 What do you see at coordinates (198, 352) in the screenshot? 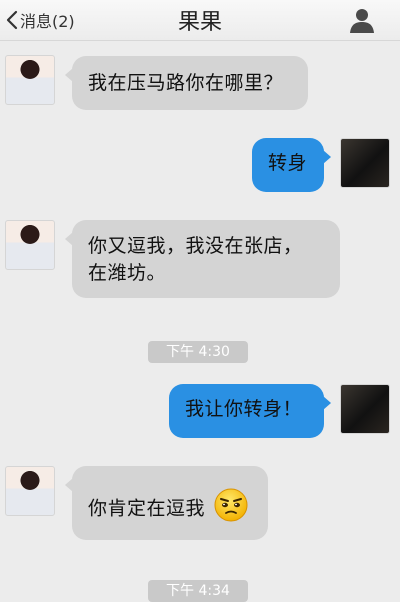
I see `message-timestamp: 下午 4:30` at bounding box center [198, 352].